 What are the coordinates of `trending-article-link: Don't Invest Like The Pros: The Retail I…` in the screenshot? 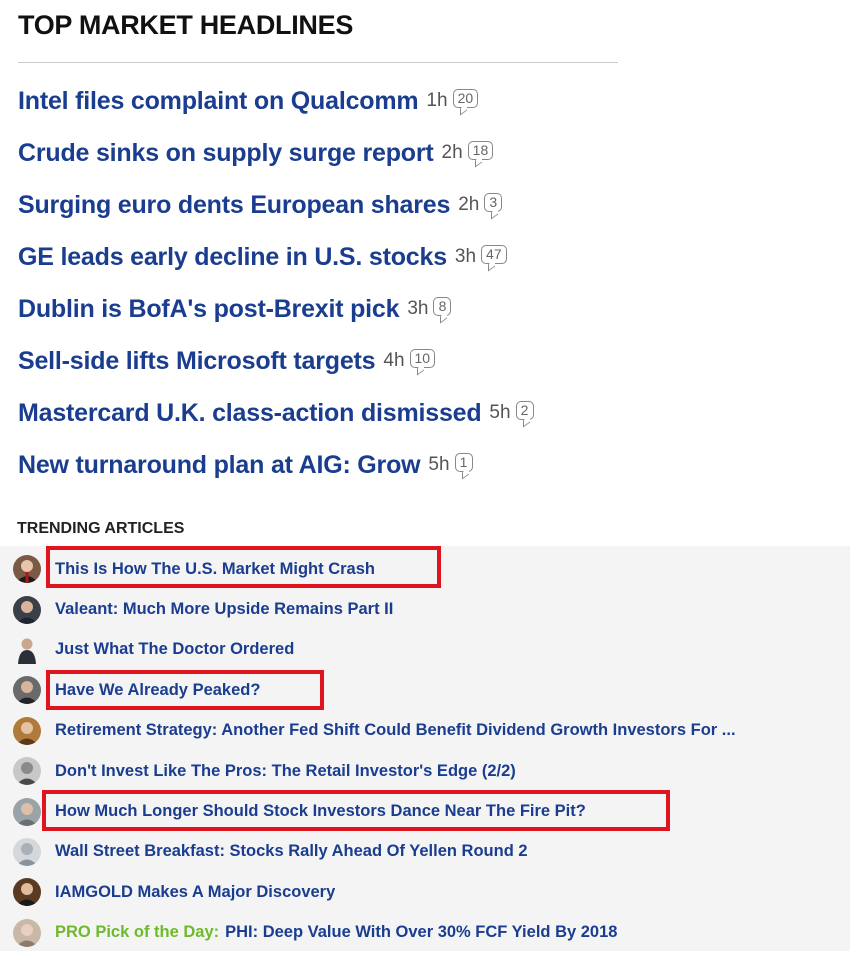 It's located at (285, 771).